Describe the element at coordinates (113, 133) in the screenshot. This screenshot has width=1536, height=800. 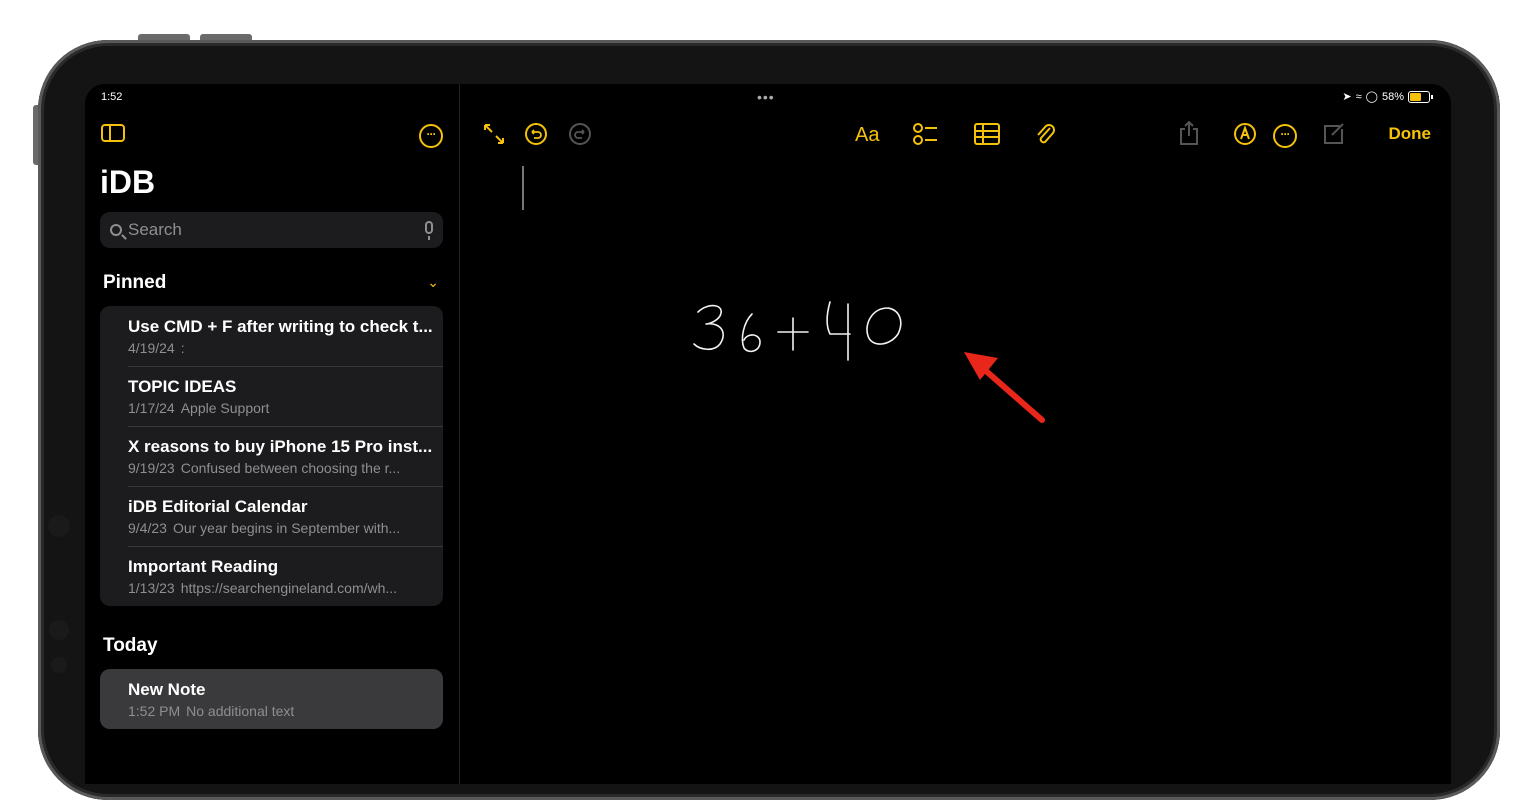
I see `sidebar-toggle-icon` at that location.